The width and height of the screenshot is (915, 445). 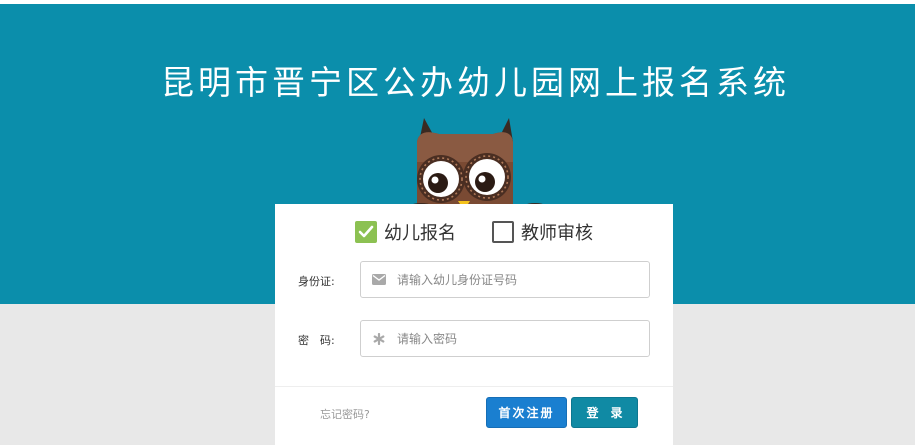 What do you see at coordinates (366, 232) in the screenshot?
I see `checkbox-checked-icon` at bounding box center [366, 232].